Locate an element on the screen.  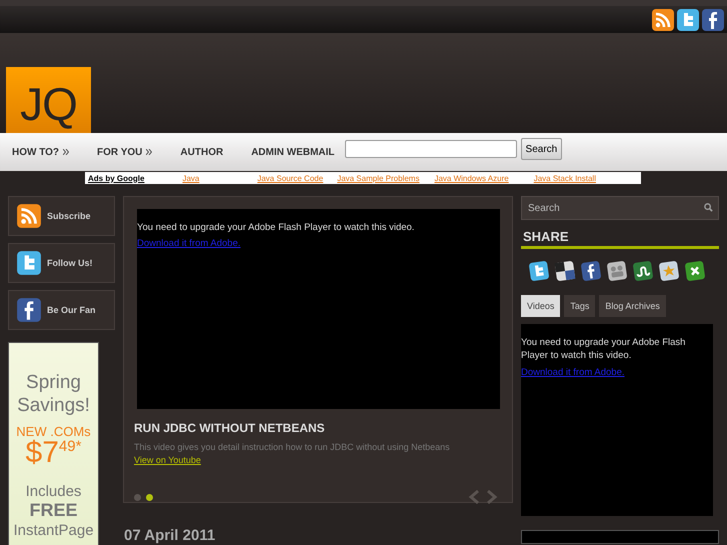
video-description: This video gives you detail instruction how to run JDBC without using Netbeans View on Youtube is located at coordinates (292, 454).